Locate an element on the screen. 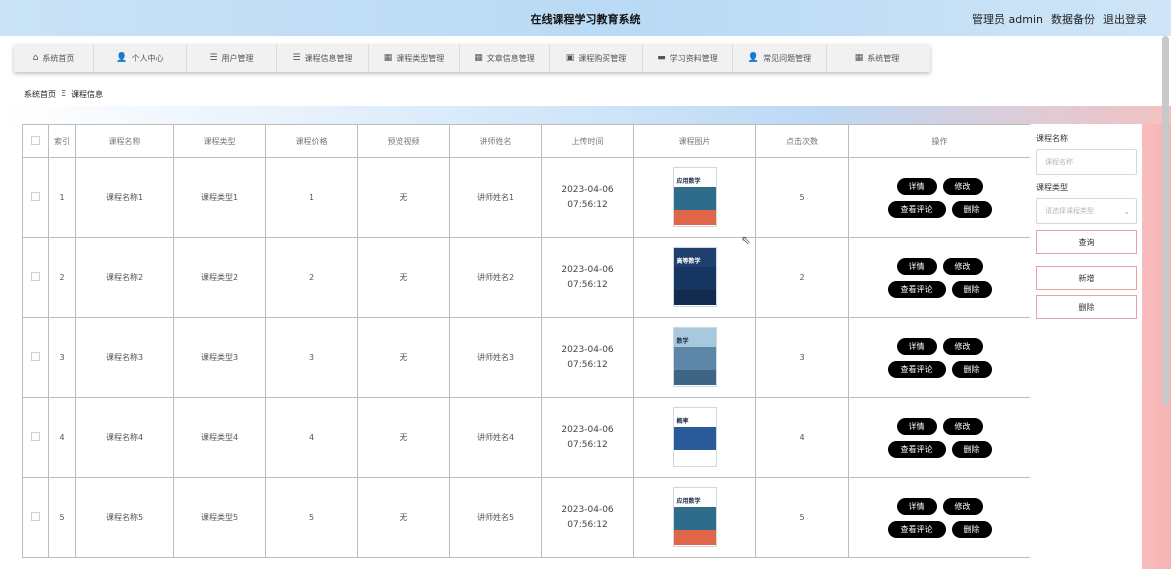  nav-item-5: ▦ 文章信息管理 is located at coordinates (505, 58).